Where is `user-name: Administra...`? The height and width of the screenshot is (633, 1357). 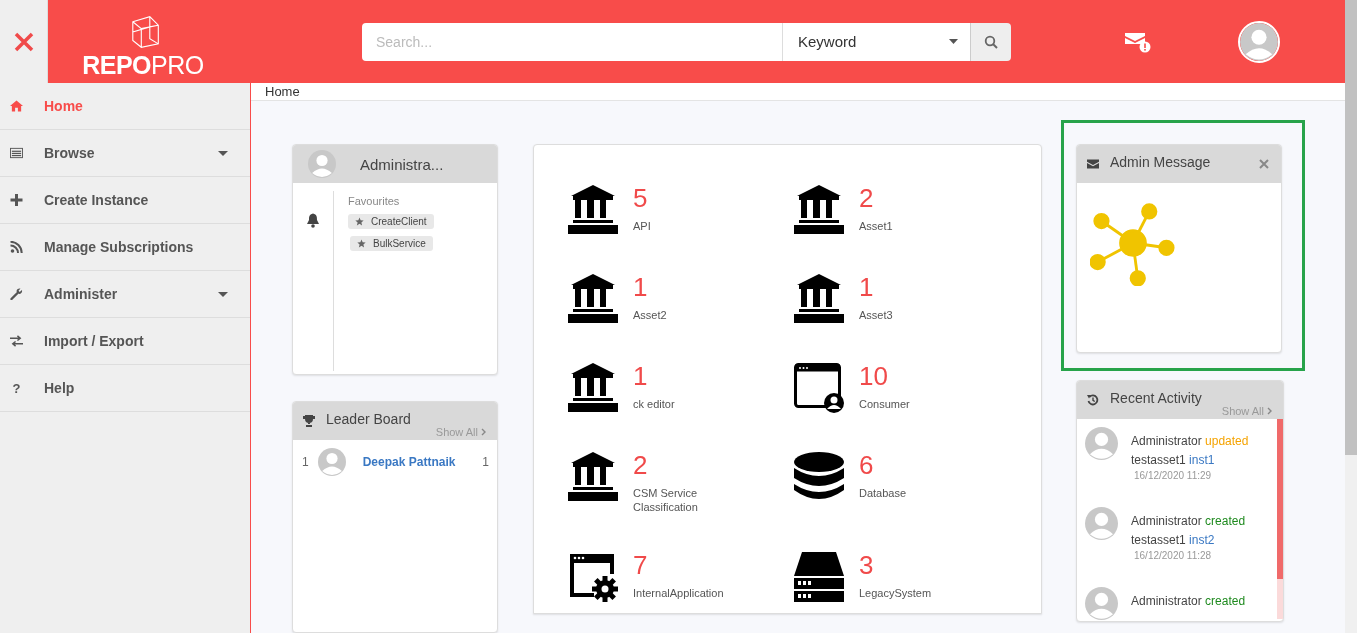
user-name: Administra... is located at coordinates (402, 164).